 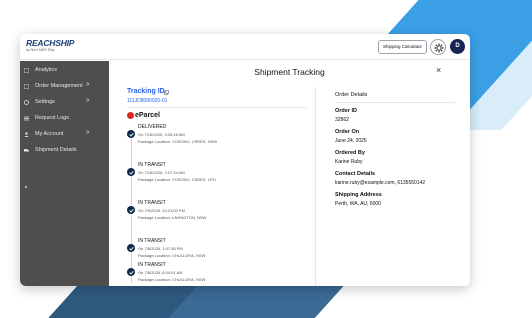 I want to click on copy-icon, so click(x=166, y=92).